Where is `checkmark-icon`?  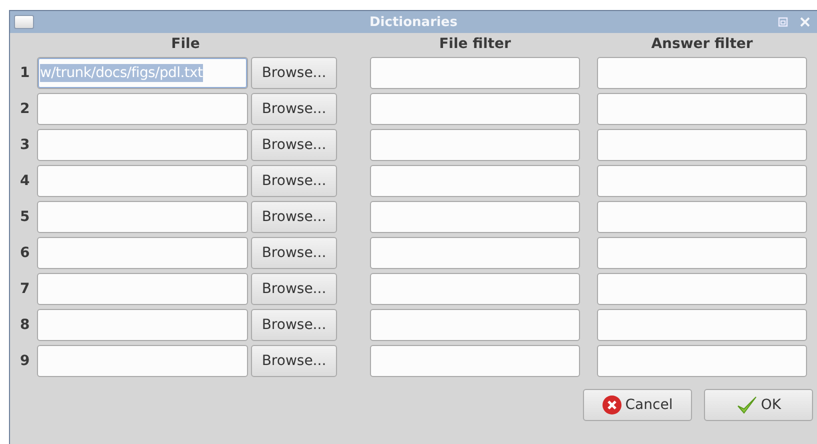 checkmark-icon is located at coordinates (747, 405).